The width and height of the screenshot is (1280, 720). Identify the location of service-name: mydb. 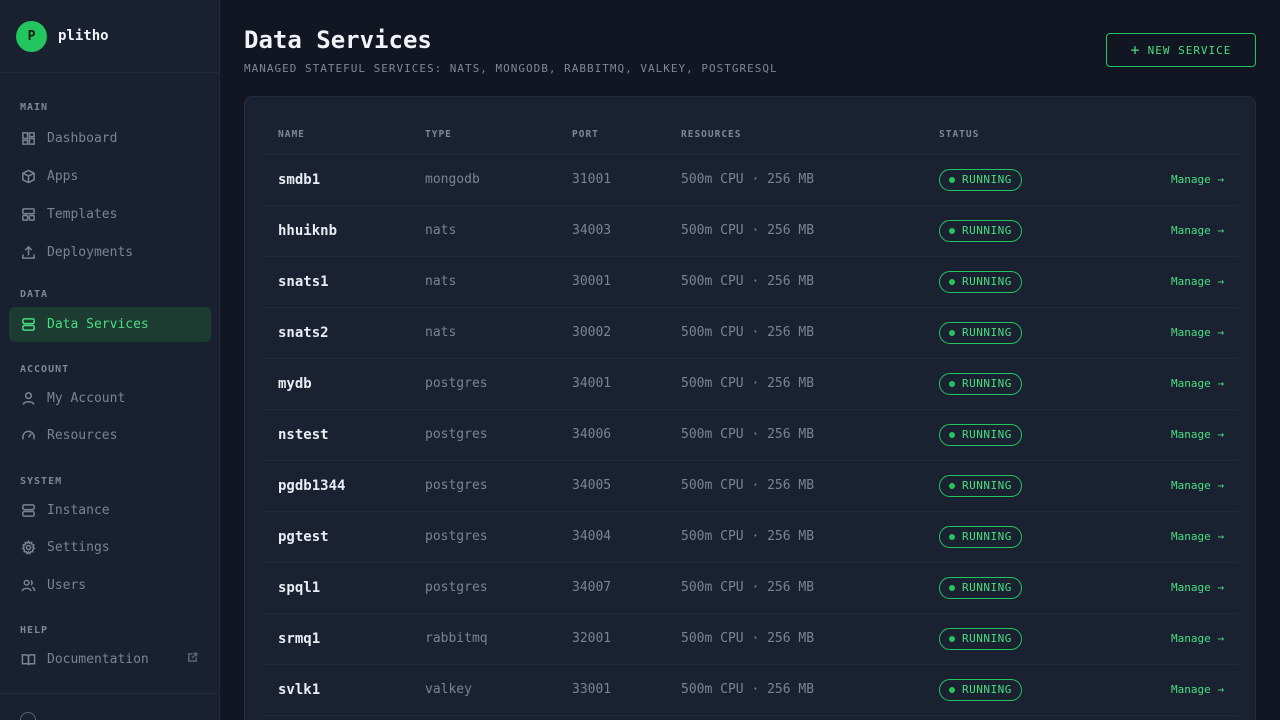
(344, 384).